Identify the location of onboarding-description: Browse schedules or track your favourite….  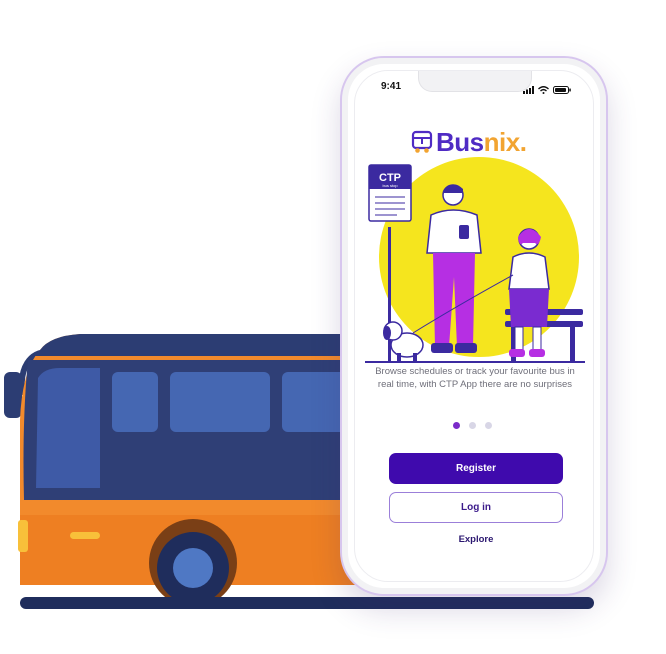
(475, 378).